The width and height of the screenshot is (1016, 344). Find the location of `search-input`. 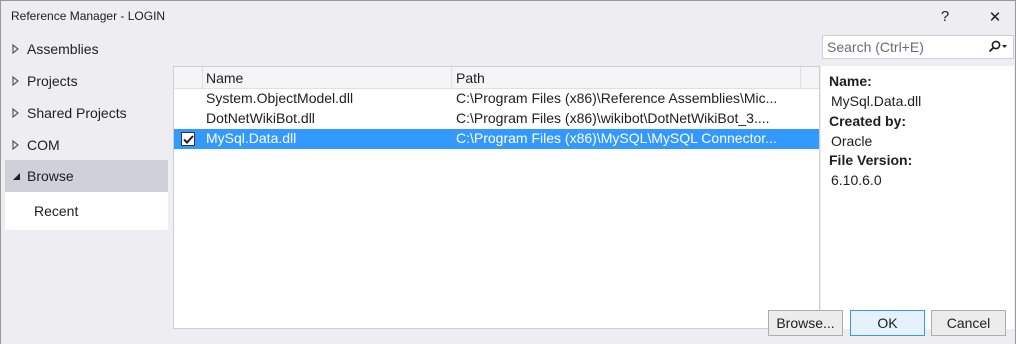

search-input is located at coordinates (906, 47).